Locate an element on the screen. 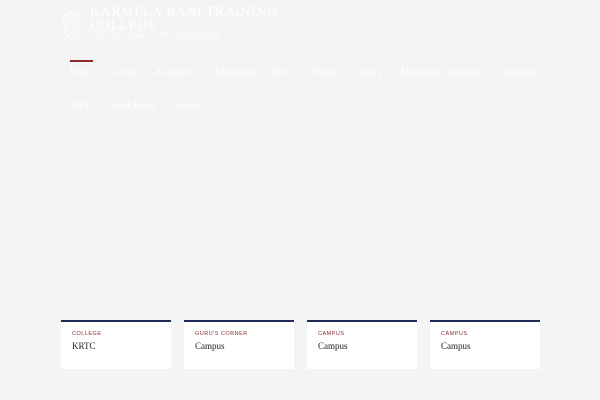 This screenshot has height=400, width=600. feature-card-college: College KRTC is located at coordinates (116, 344).